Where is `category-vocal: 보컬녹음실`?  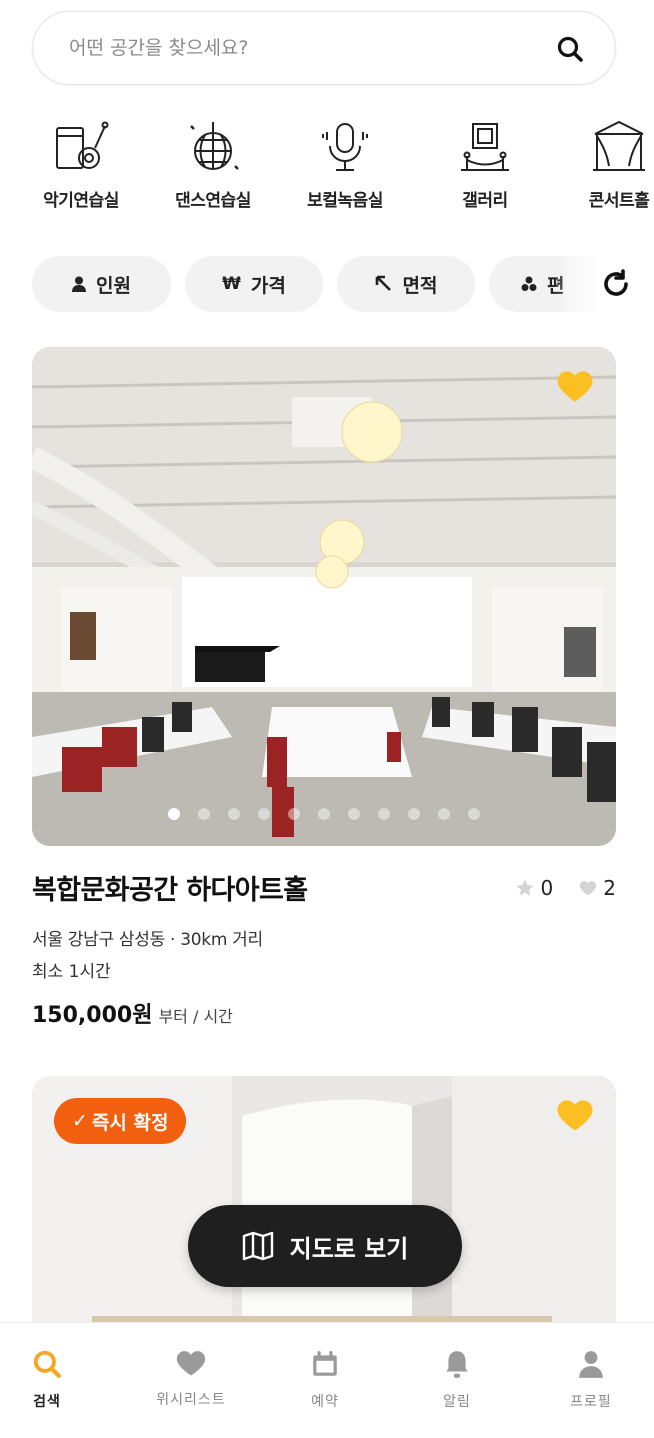 category-vocal: 보컬녹음실 is located at coordinates (345, 164).